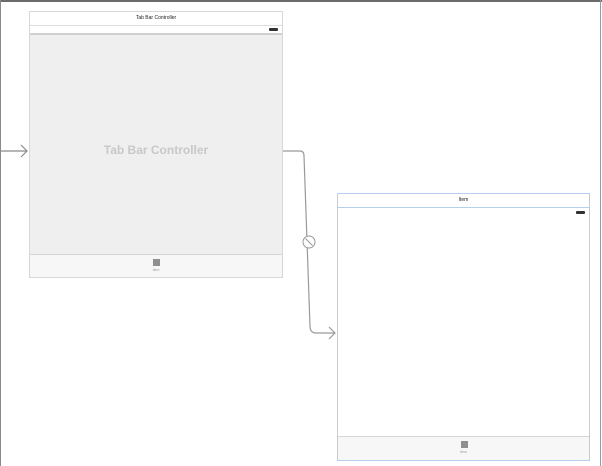 The height and width of the screenshot is (466, 602). Describe the element at coordinates (156, 150) in the screenshot. I see `view-placeholder-label: Tab Bar Controller` at that location.